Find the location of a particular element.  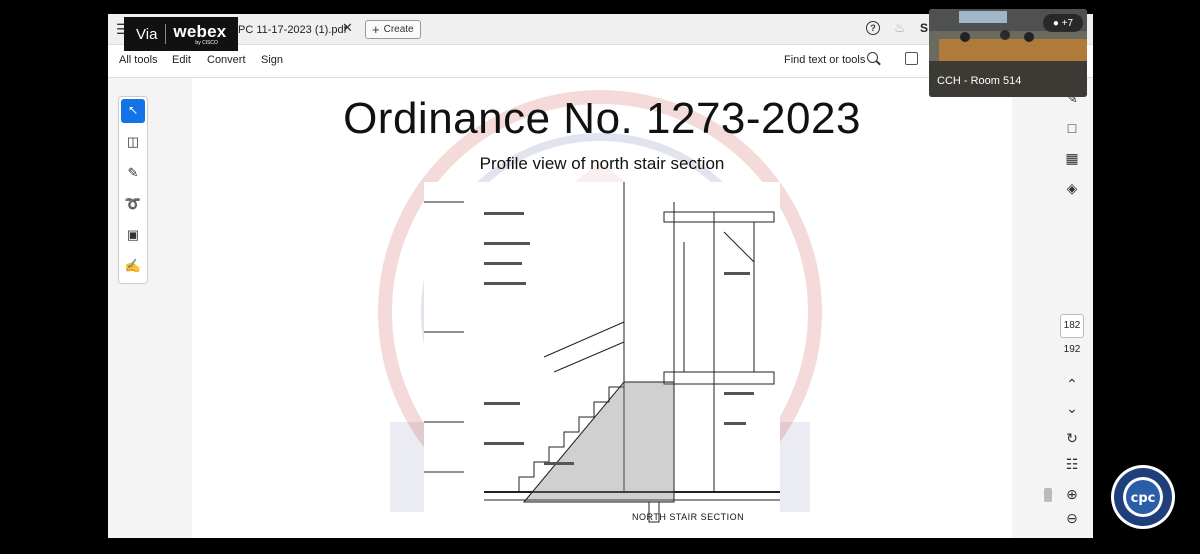

slide-title: Ordinance No. 1273-2023 is located at coordinates (602, 118).